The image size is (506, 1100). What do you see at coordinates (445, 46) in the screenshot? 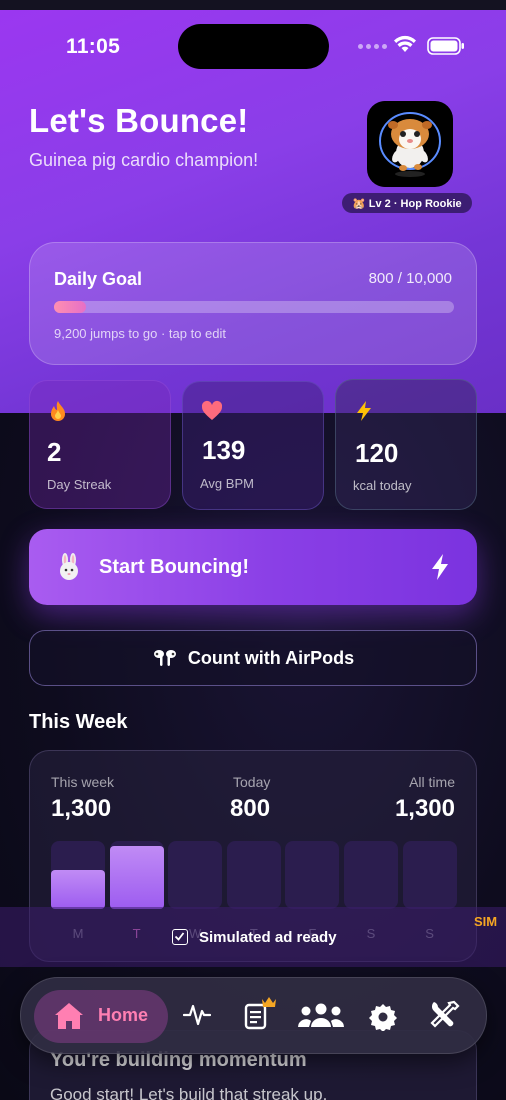
I see `battery-icon` at bounding box center [445, 46].